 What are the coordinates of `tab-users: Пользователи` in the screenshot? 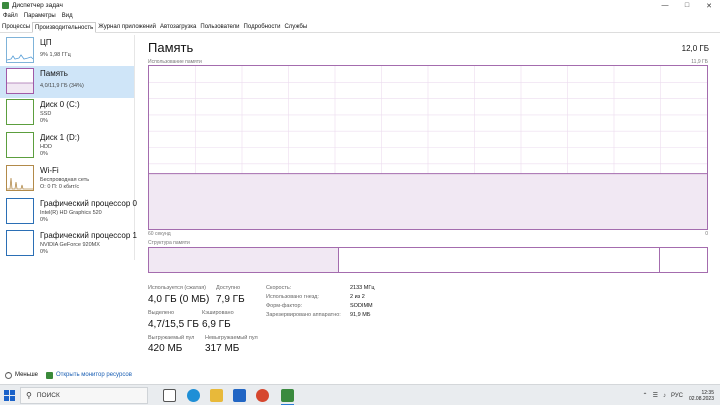 It's located at (219, 27).